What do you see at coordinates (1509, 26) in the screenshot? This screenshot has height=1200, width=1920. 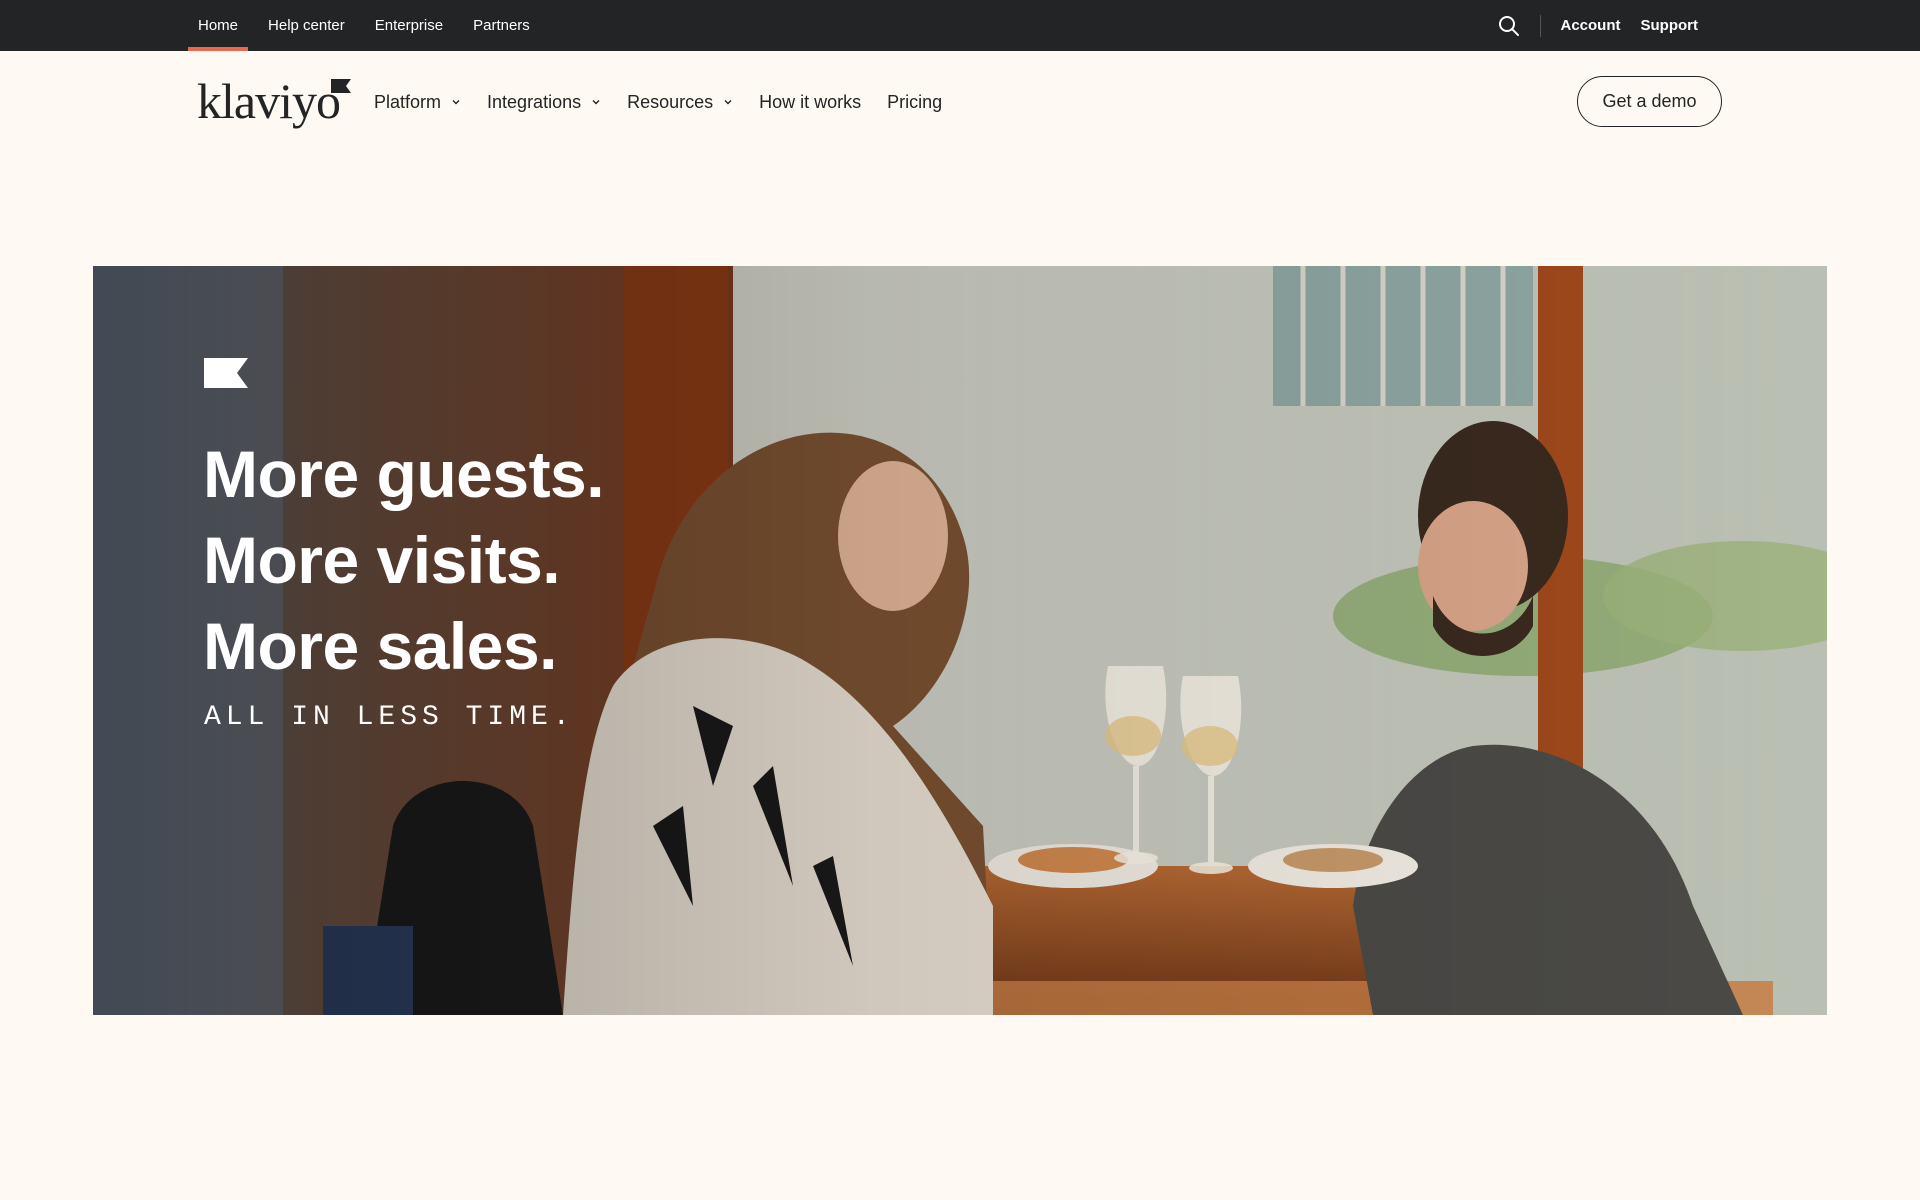 I see `search-icon` at bounding box center [1509, 26].